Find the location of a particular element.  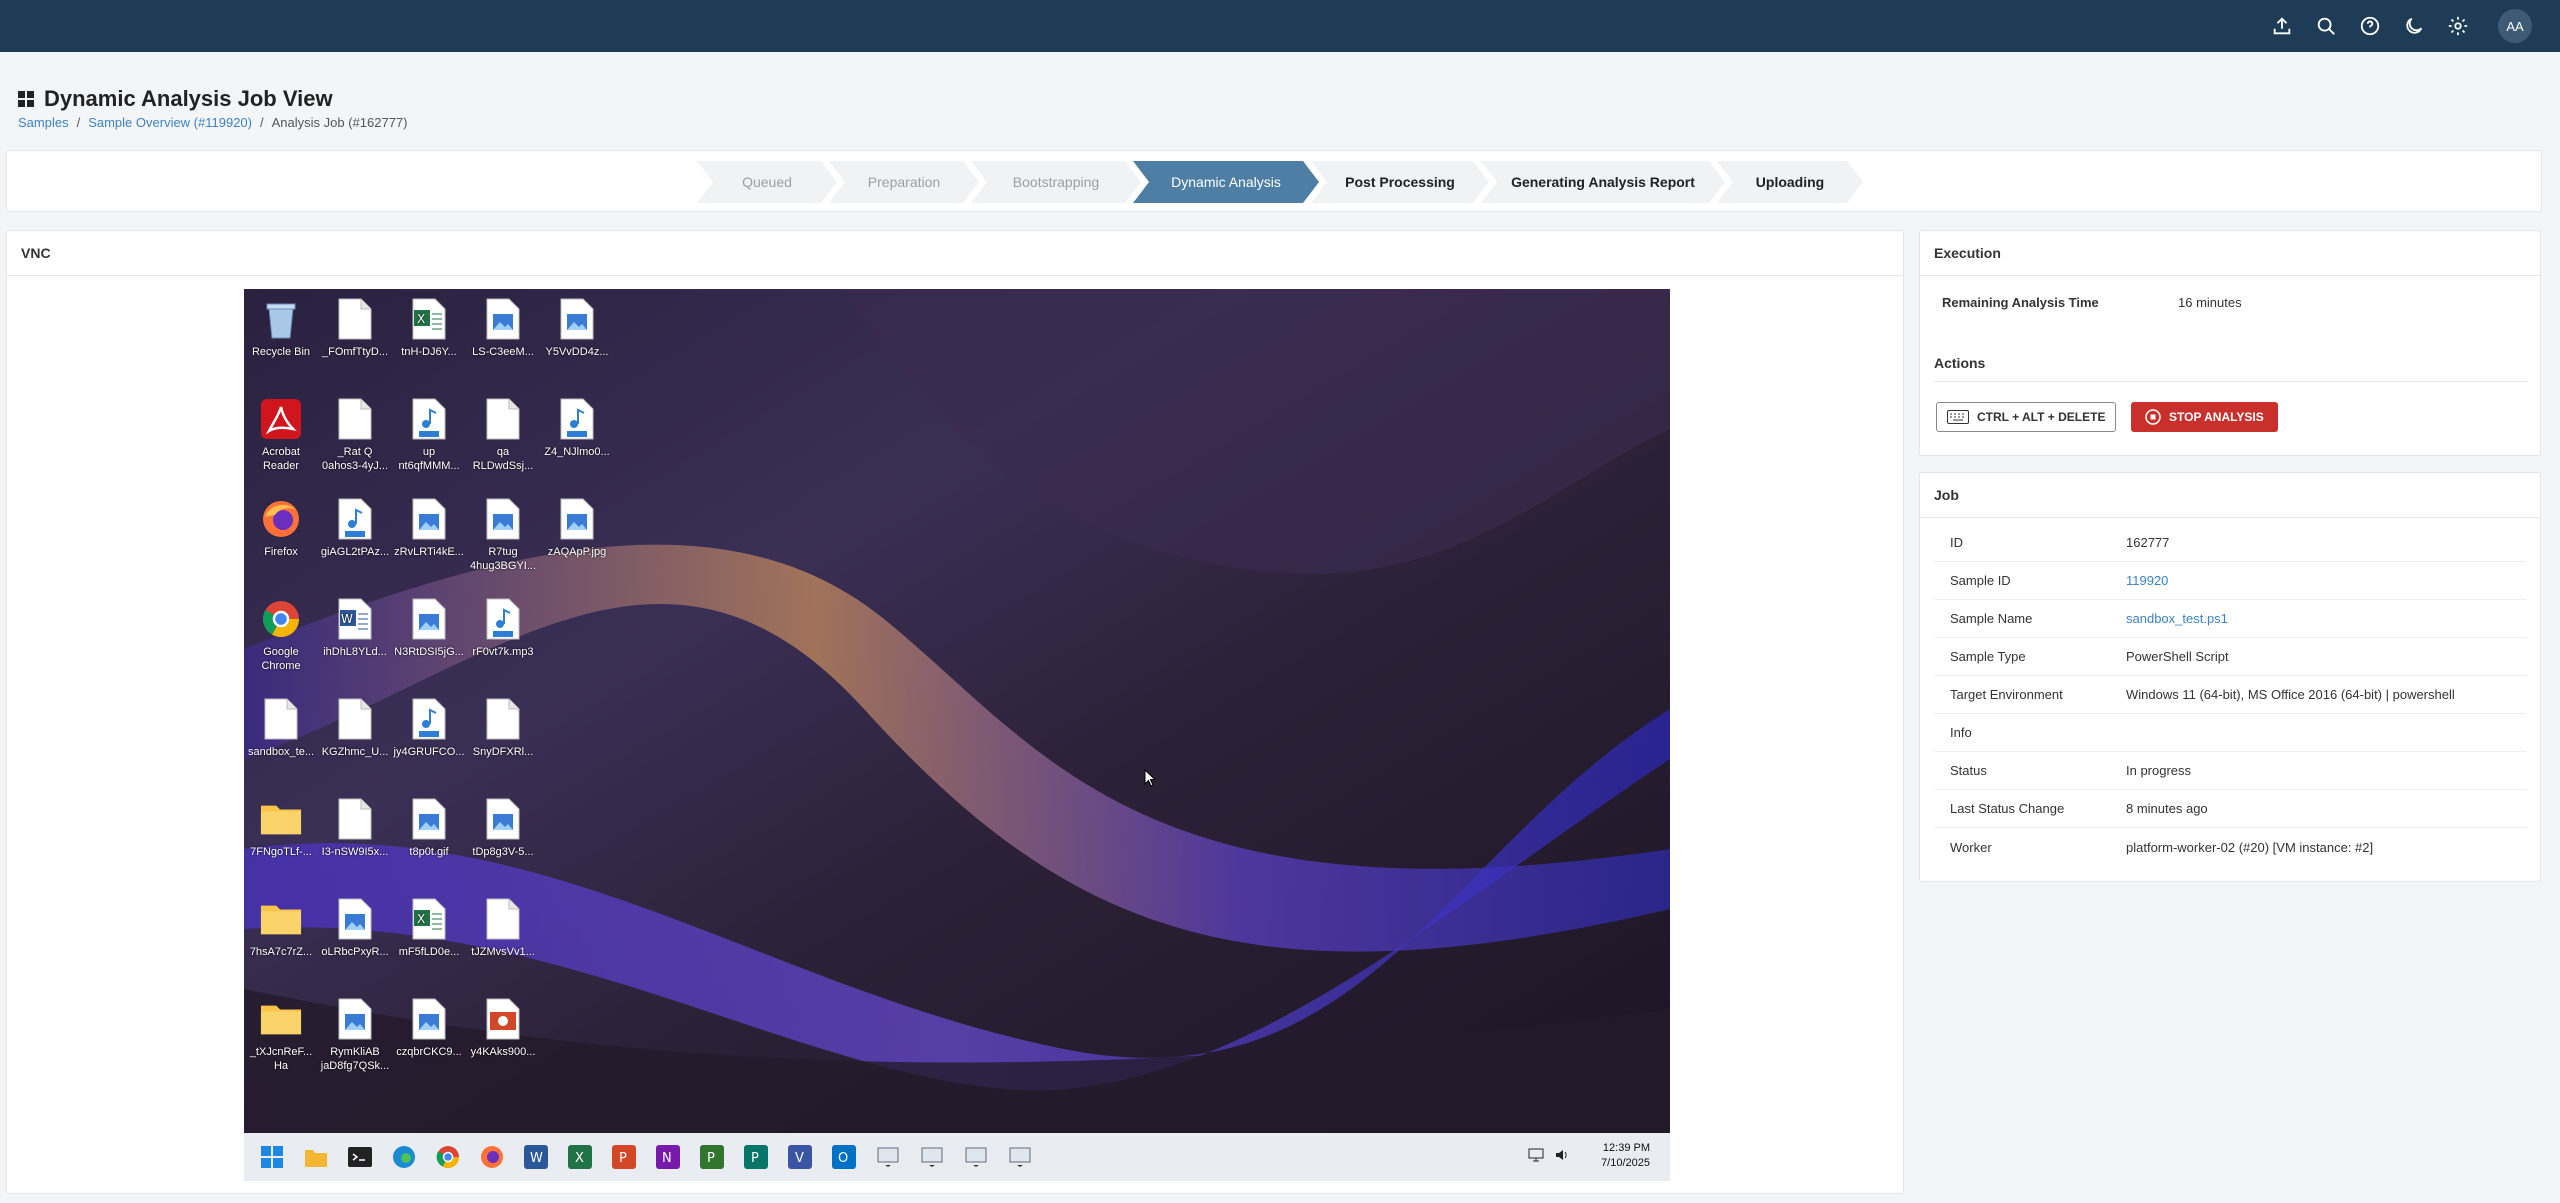

publisher-app-icon: P is located at coordinates (756, 1157).